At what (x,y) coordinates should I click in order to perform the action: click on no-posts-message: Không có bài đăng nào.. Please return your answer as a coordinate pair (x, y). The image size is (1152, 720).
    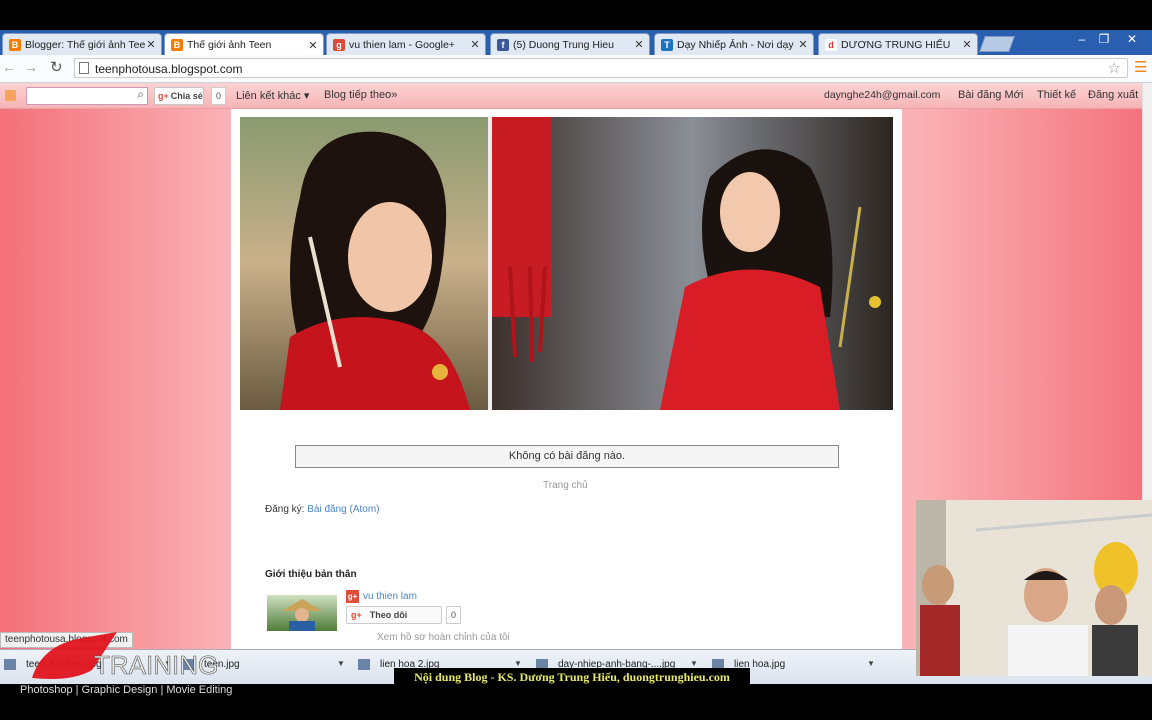
    Looking at the image, I should click on (567, 456).